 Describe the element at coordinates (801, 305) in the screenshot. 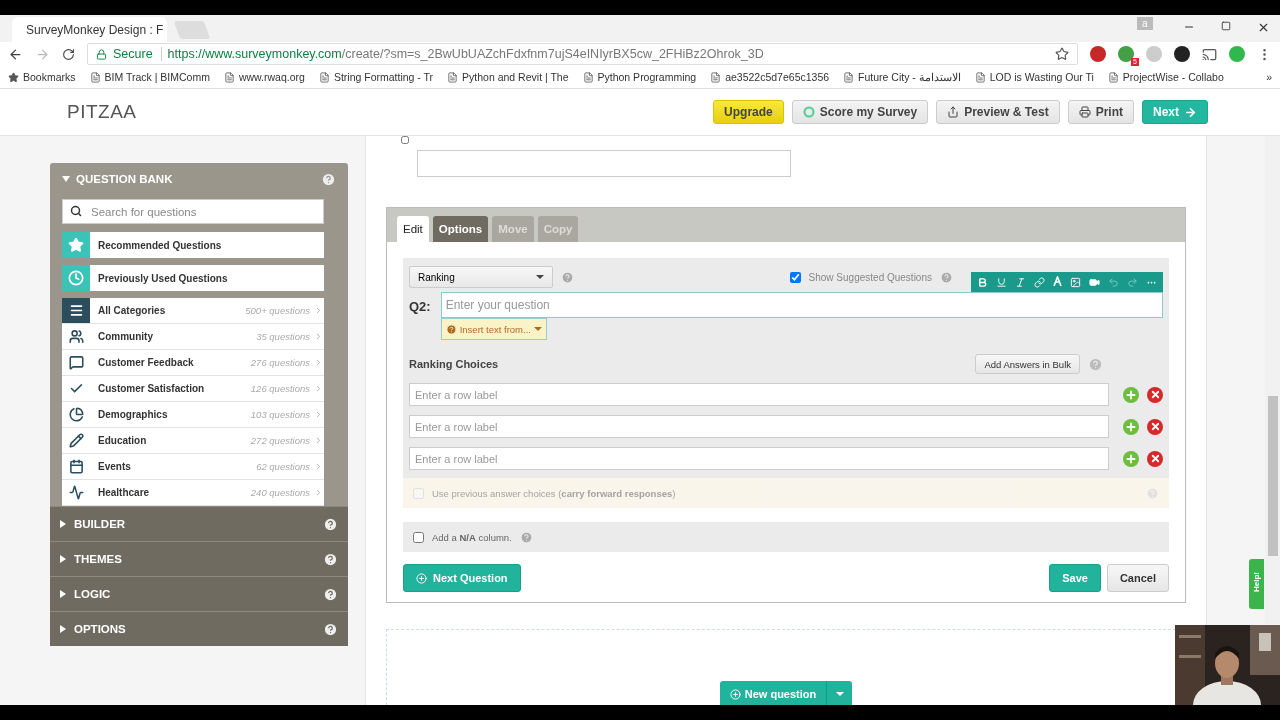

I see `question-field: Enter your question` at that location.